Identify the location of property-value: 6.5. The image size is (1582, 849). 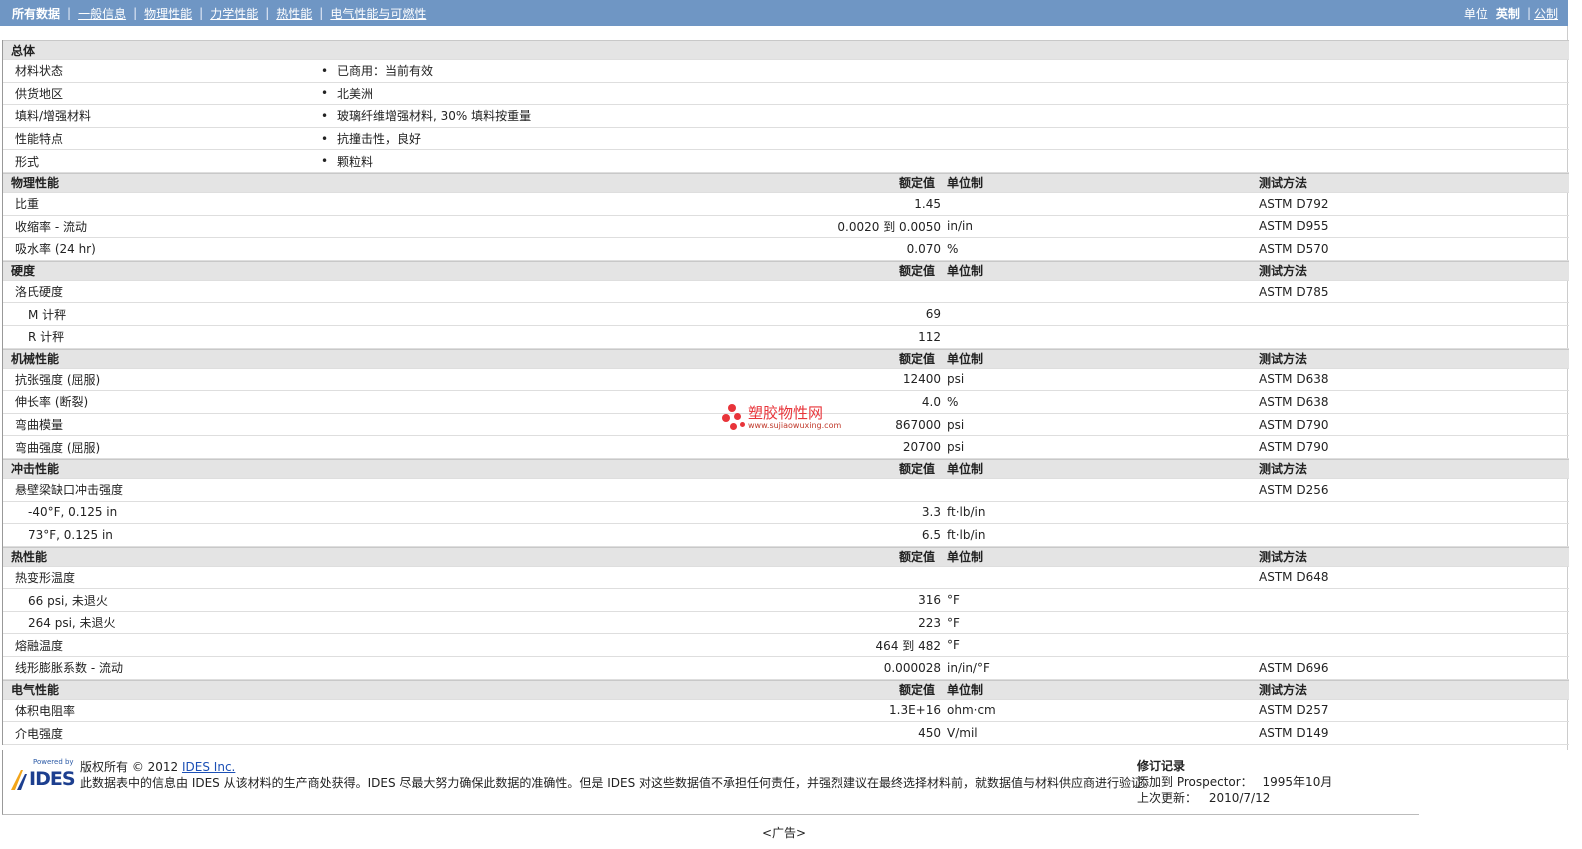
(931, 534).